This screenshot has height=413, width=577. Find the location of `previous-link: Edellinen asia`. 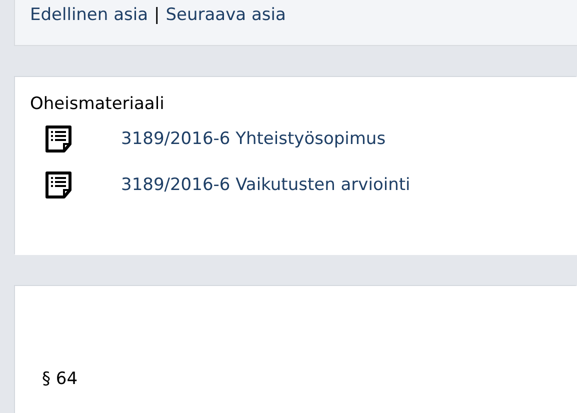

previous-link: Edellinen asia is located at coordinates (89, 15).